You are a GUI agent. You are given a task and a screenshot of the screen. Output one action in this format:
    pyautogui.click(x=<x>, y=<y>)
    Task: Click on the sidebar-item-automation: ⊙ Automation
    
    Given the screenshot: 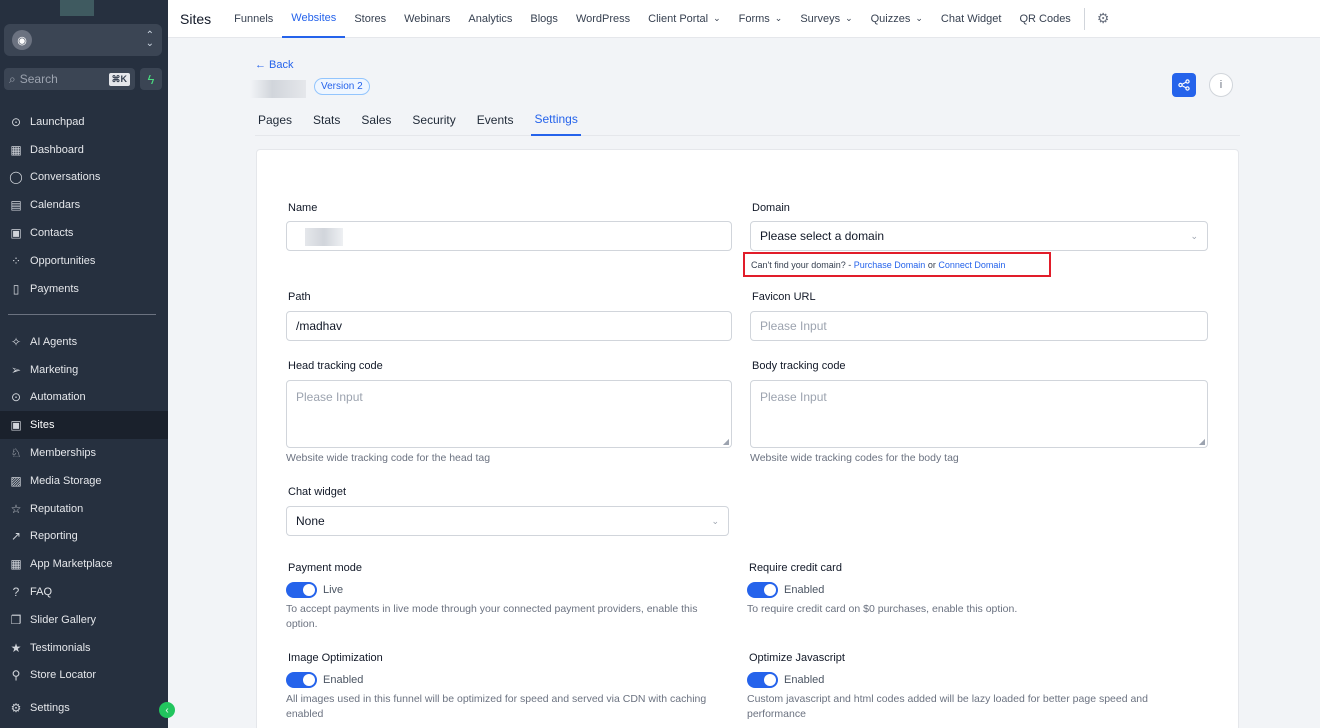 What is the action you would take?
    pyautogui.click(x=84, y=398)
    